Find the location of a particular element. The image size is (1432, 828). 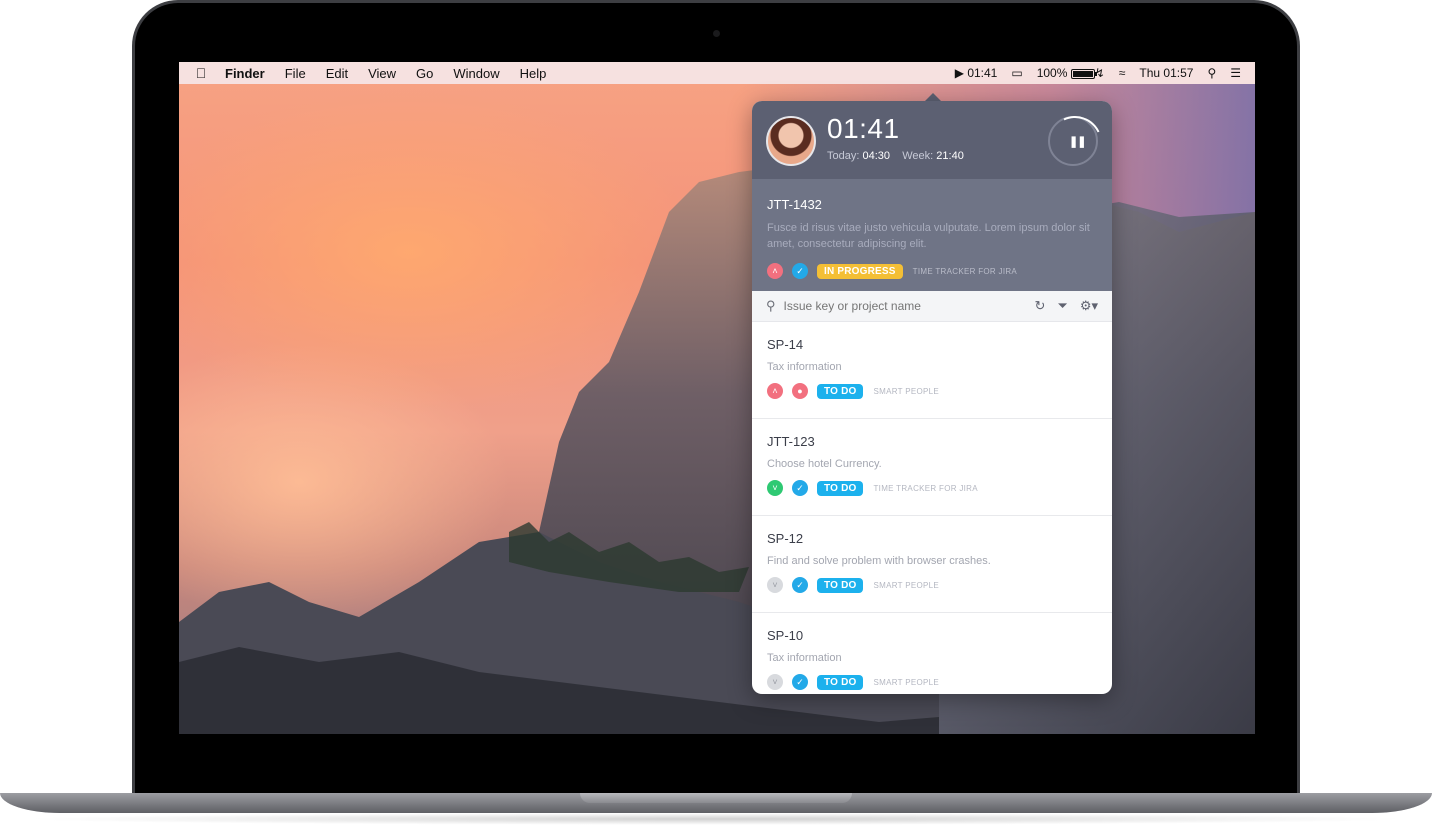

popup-header: 01:41 Today: 04:30 Week: 21:40 ❚❚ is located at coordinates (932, 140).